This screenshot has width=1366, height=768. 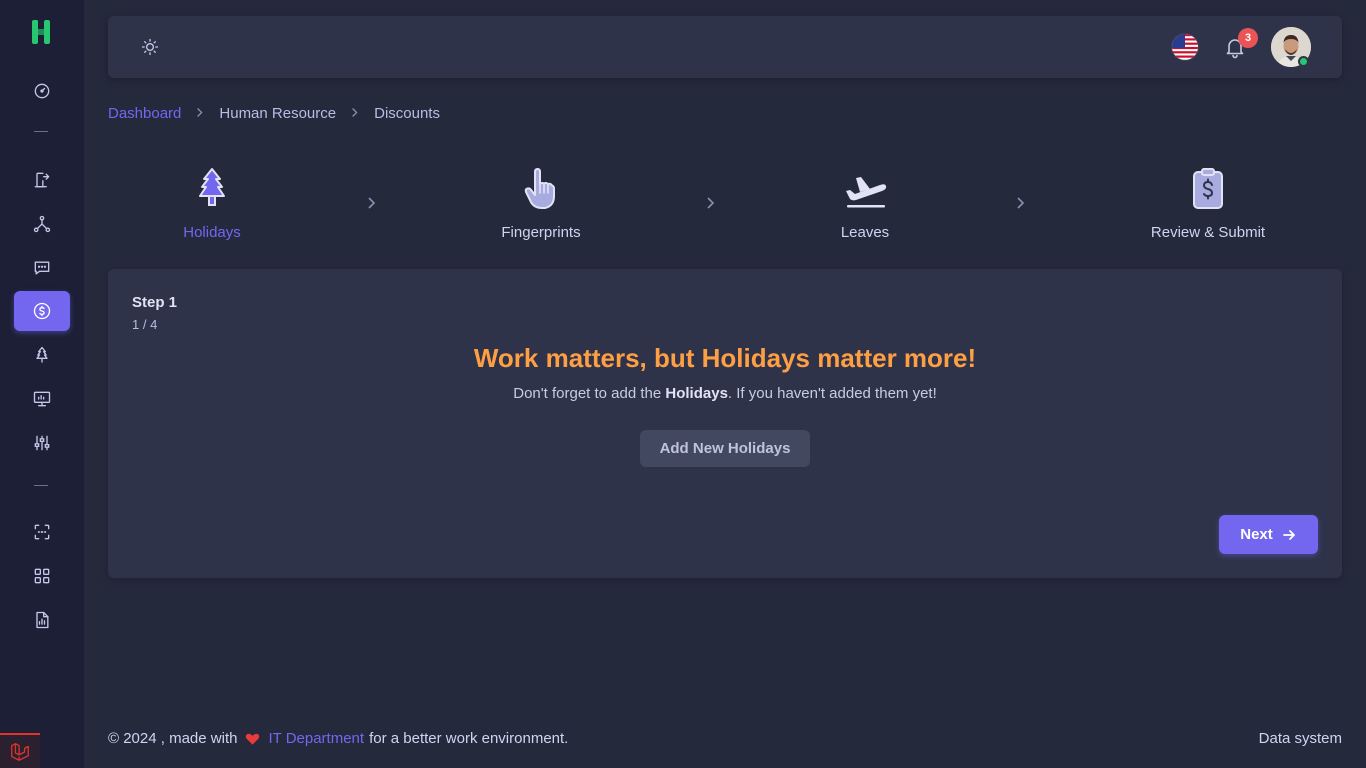 I want to click on breadcrumb-dashboard: Dashboard, so click(x=144, y=113).